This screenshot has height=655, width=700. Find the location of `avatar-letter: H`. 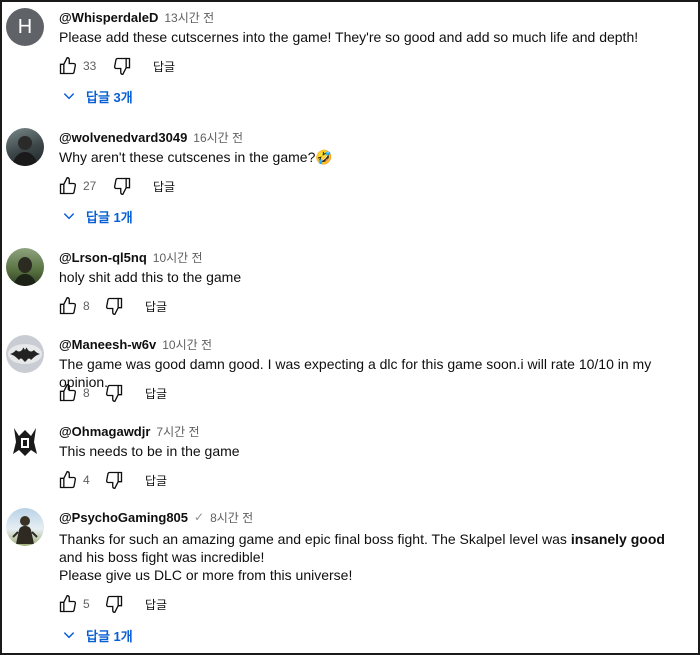

avatar-letter: H is located at coordinates (25, 26).